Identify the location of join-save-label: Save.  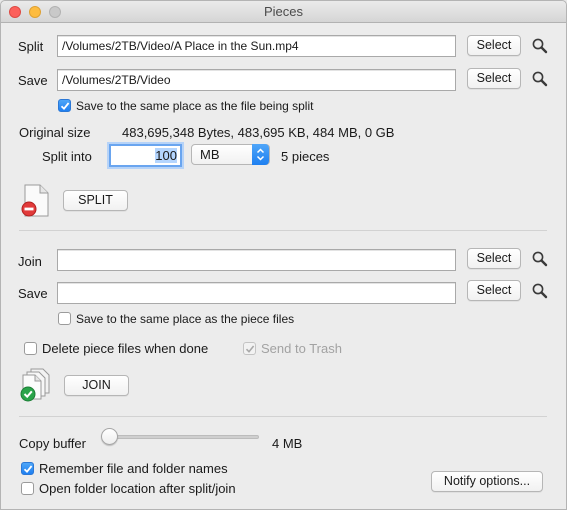
(33, 293).